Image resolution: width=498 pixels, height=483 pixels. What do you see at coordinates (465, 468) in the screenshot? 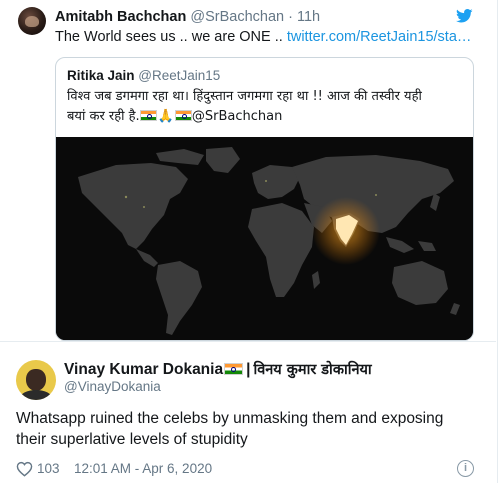
I see `info-icon: i` at bounding box center [465, 468].